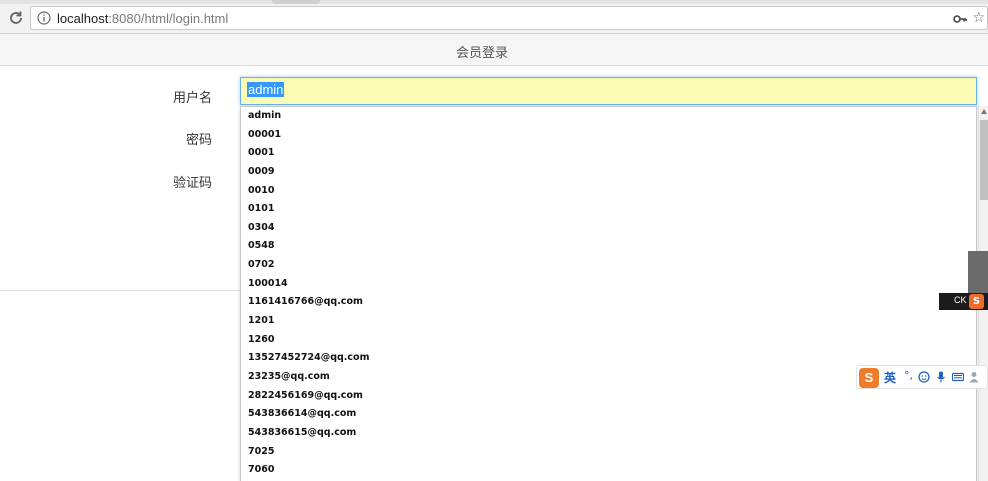  Describe the element at coordinates (608, 433) in the screenshot. I see `autocomplete-item: 543836615@qq.com` at that location.